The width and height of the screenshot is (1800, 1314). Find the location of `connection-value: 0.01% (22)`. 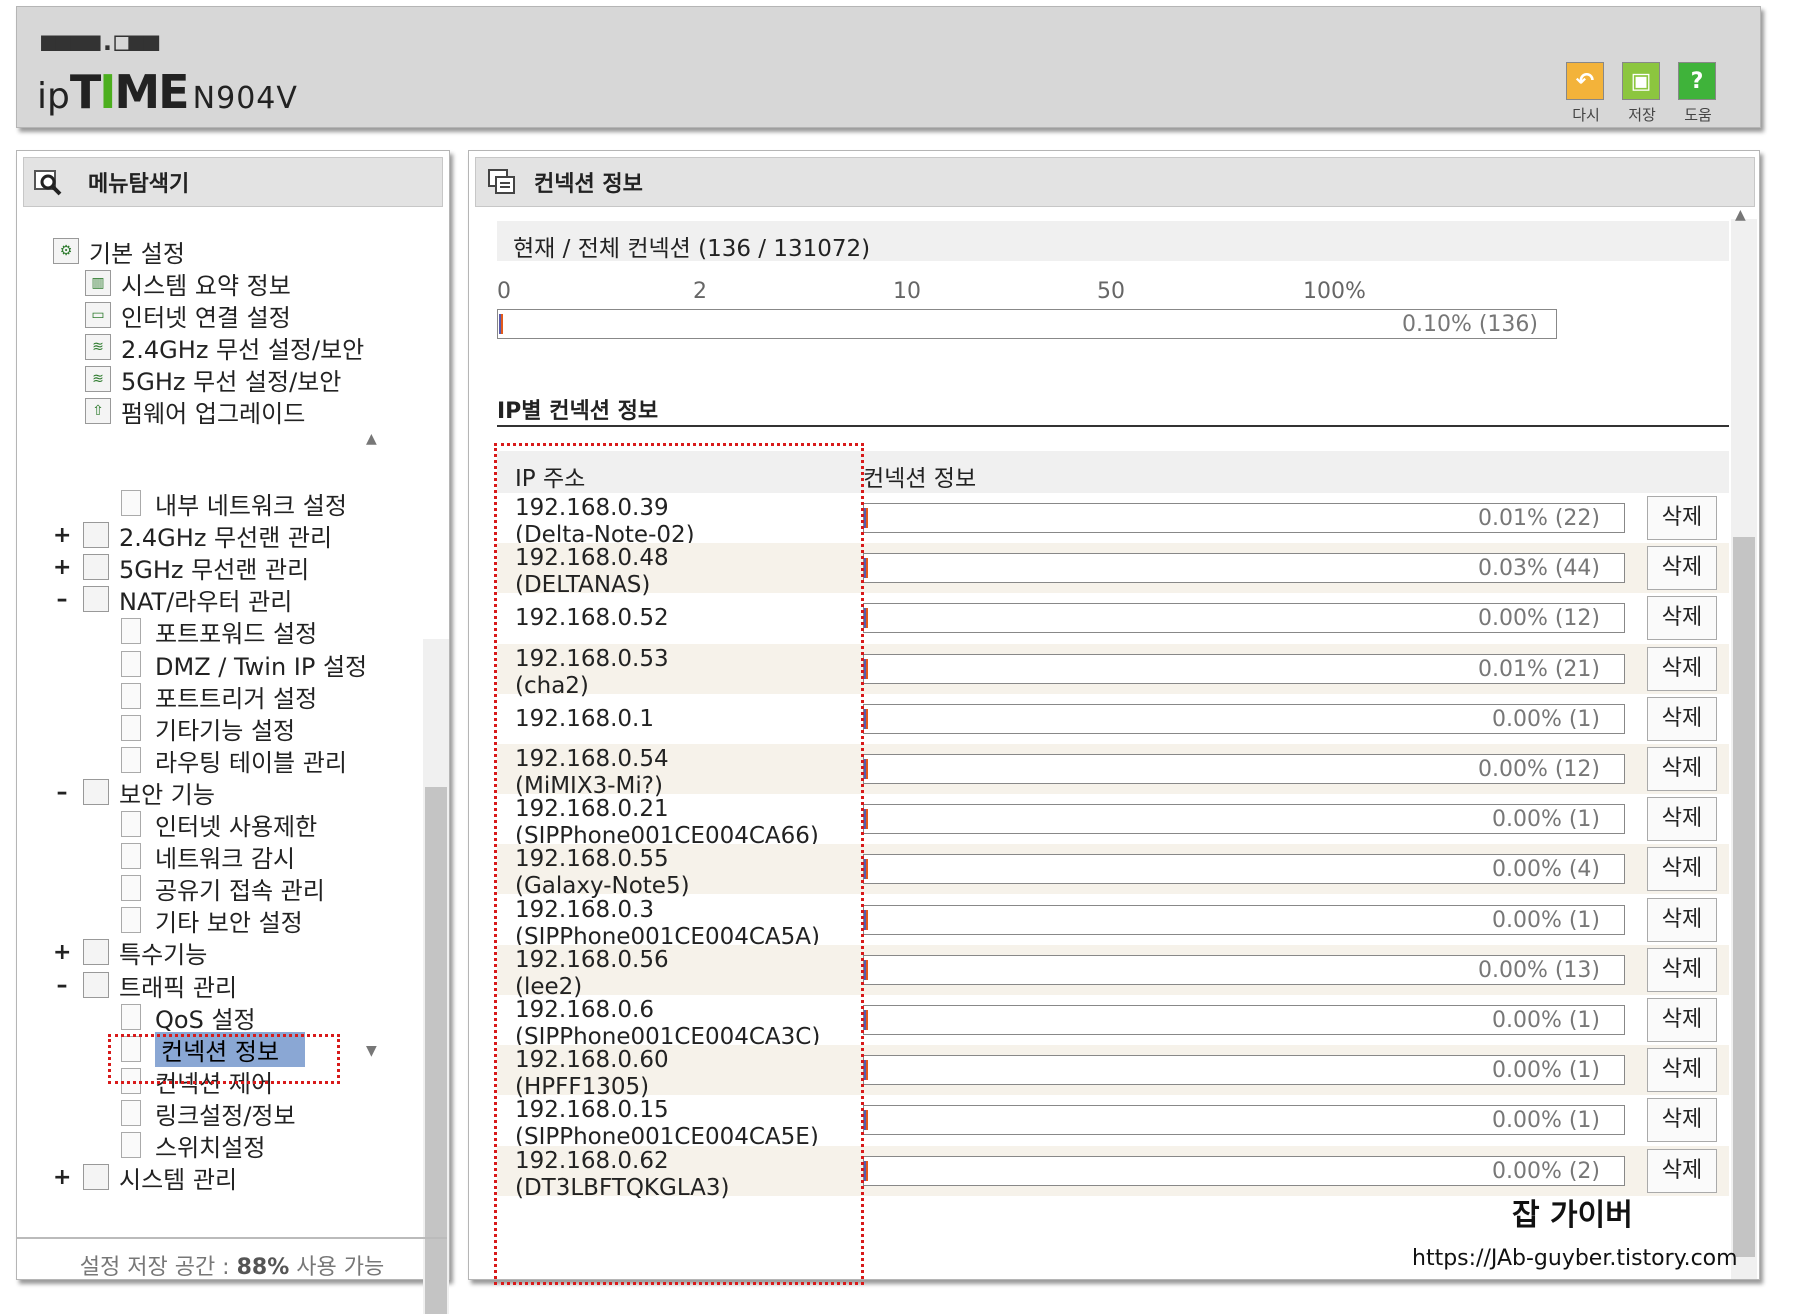

connection-value: 0.01% (22) is located at coordinates (1538, 518).